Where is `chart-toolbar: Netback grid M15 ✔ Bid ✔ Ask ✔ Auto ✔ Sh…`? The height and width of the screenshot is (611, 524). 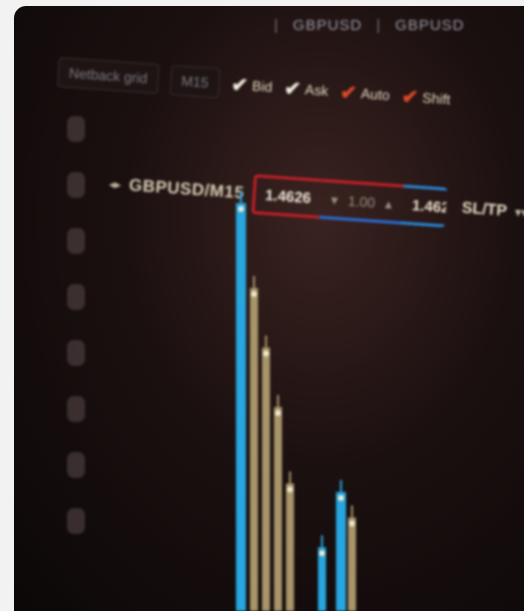 chart-toolbar: Netback grid M15 ✔ Bid ✔ Ask ✔ Auto ✔ Sh… is located at coordinates (290, 88).